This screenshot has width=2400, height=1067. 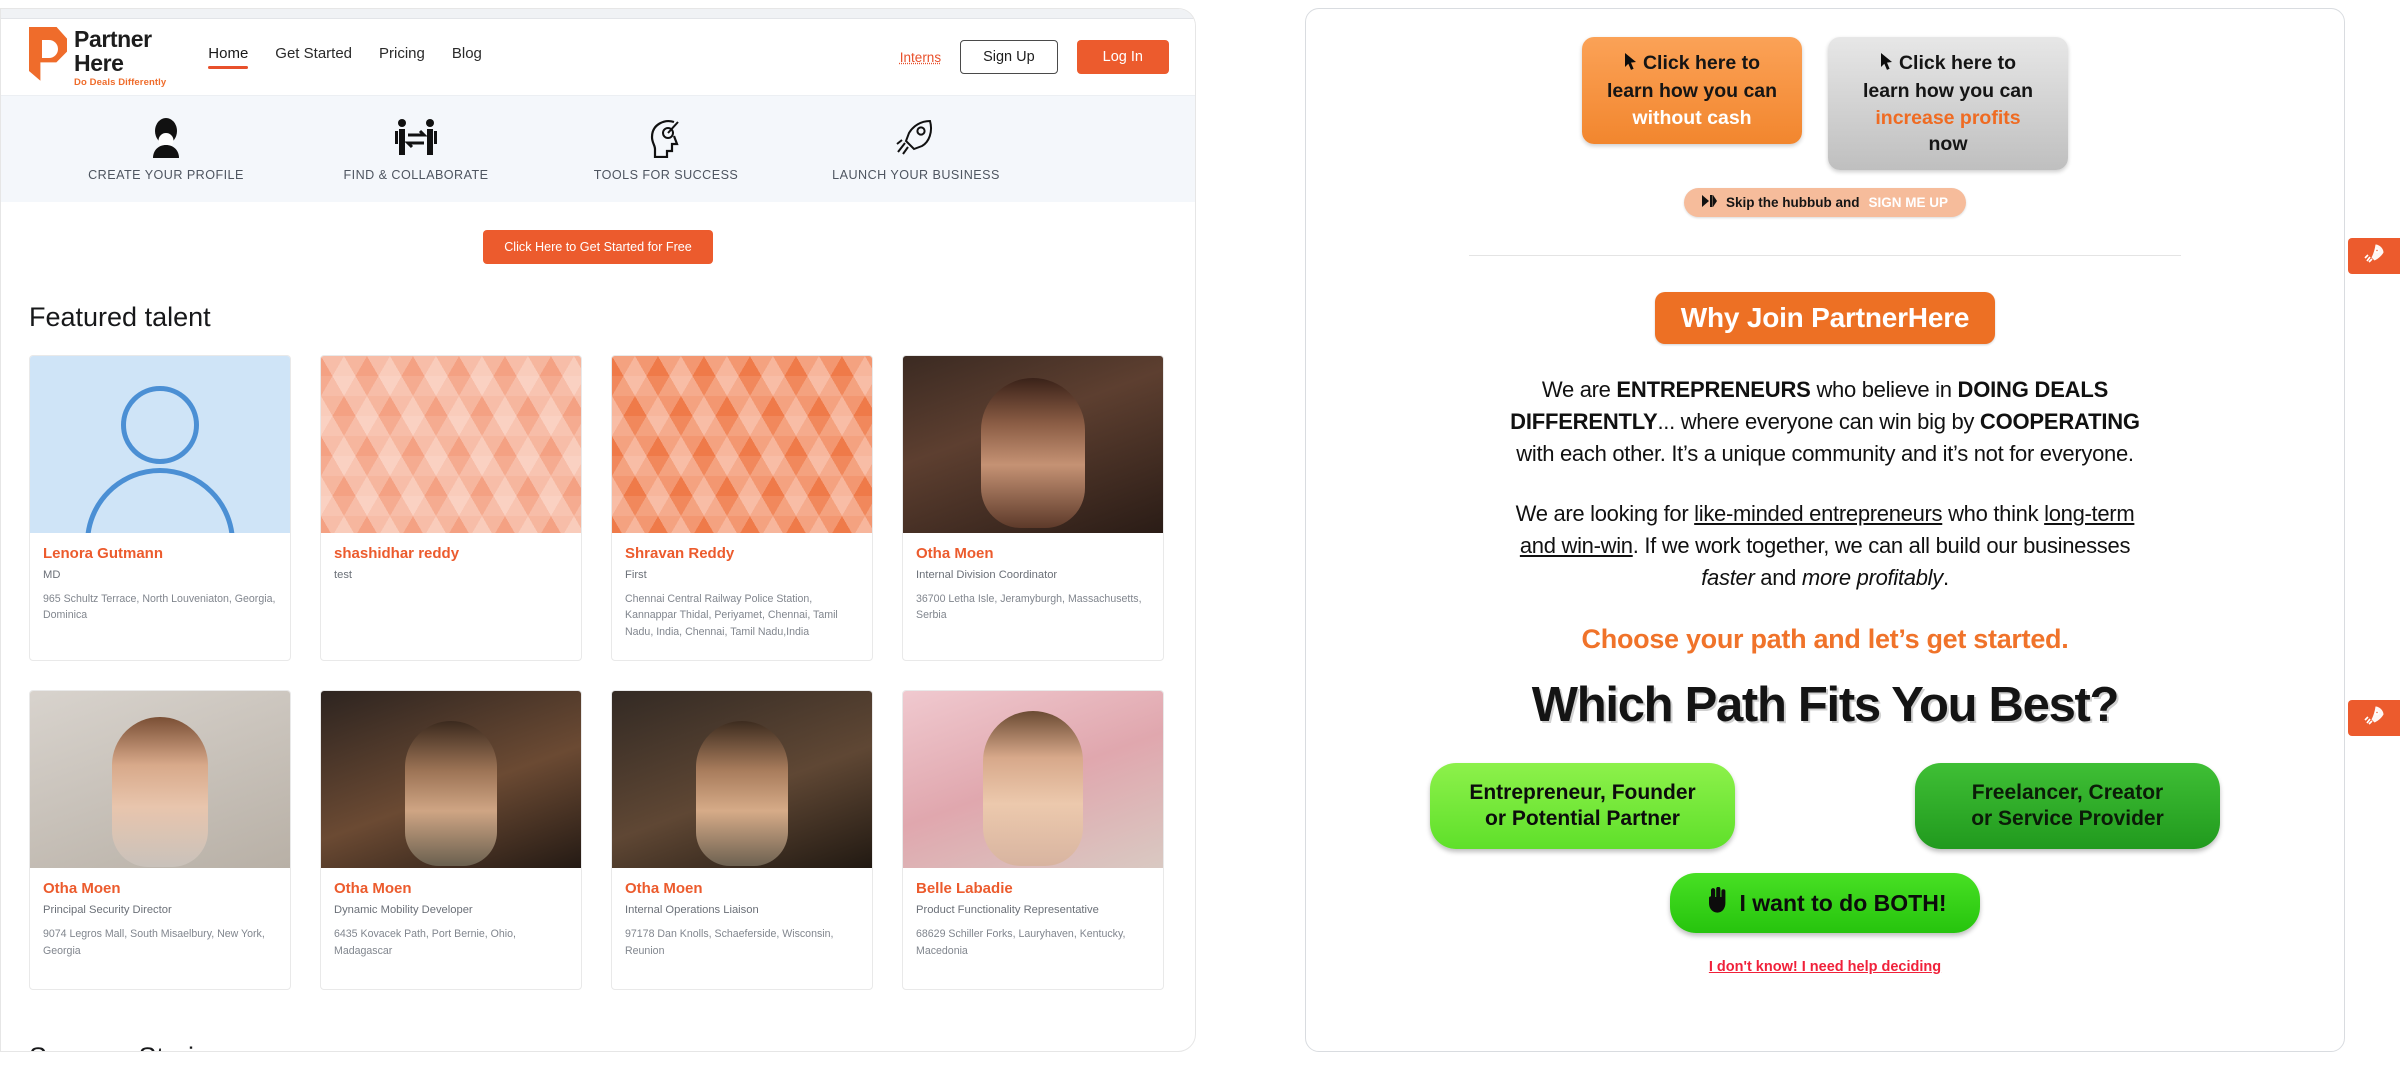 I want to click on feature-tools-for-success: TOOLS FOR SUCCESS, so click(x=666, y=149).